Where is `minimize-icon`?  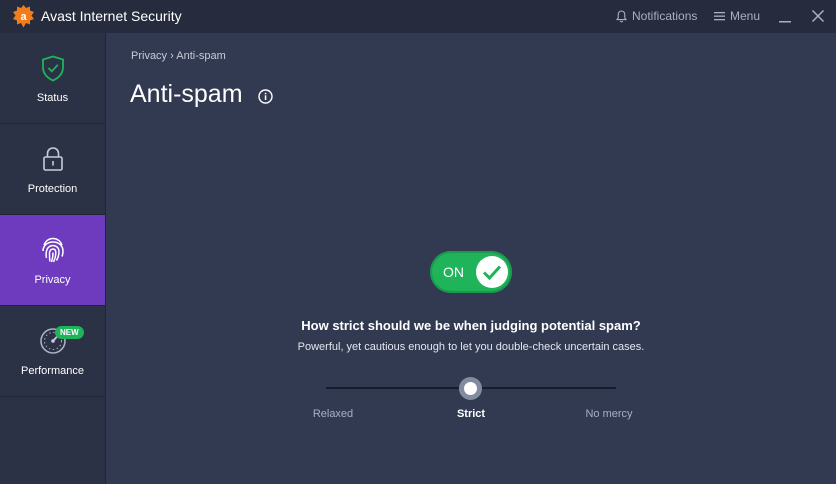 minimize-icon is located at coordinates (785, 17).